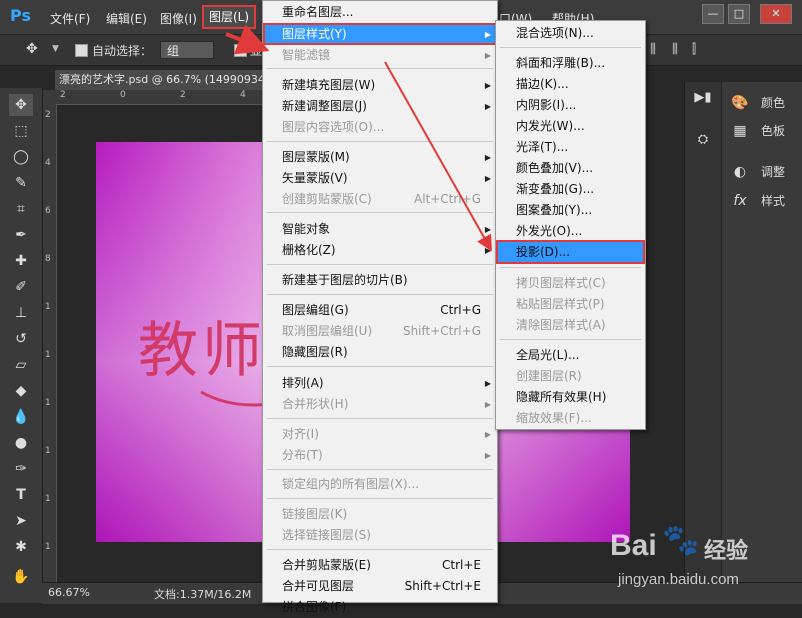  I want to click on annotation-arrow-to-layer-style, so click(247, 39).